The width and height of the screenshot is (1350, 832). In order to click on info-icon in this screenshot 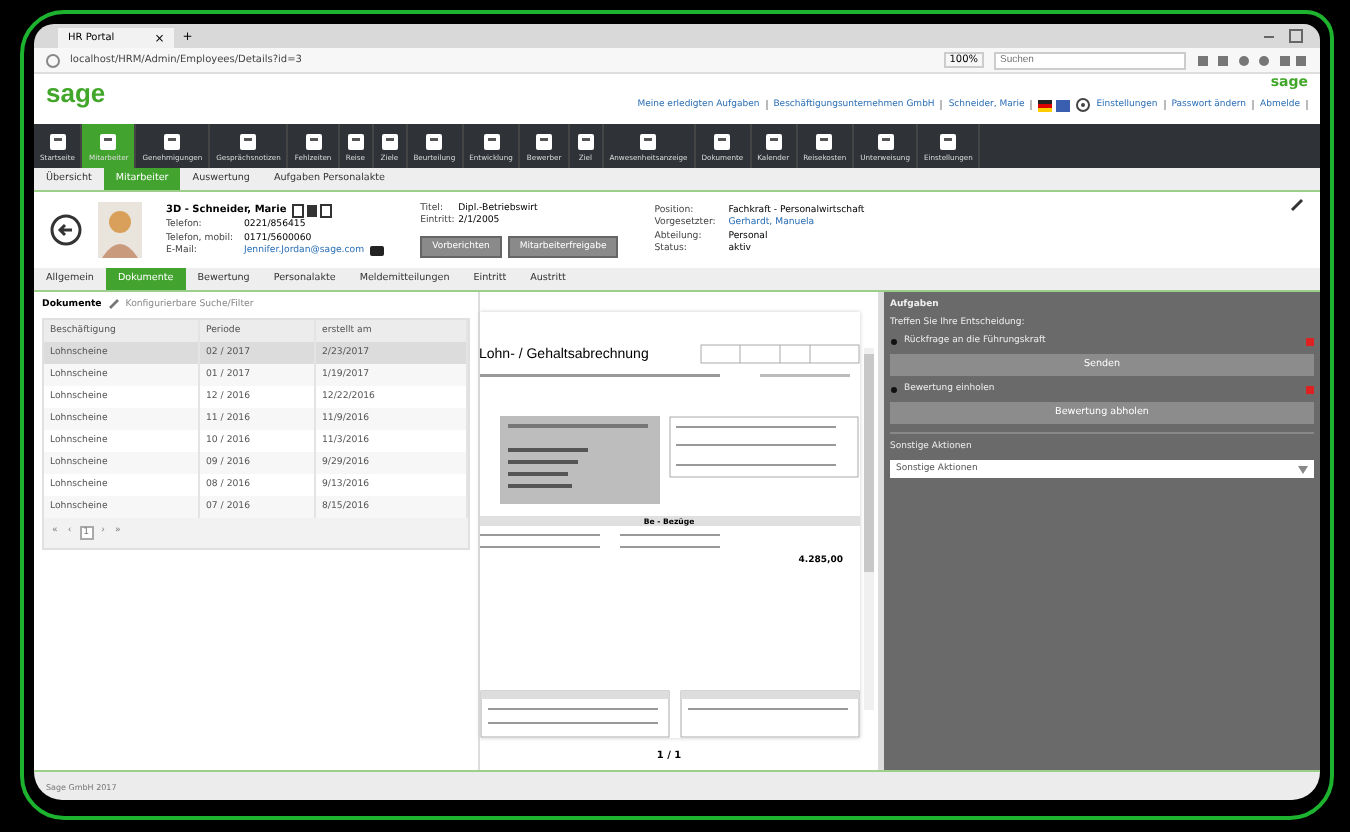, I will do `click(53, 60)`.